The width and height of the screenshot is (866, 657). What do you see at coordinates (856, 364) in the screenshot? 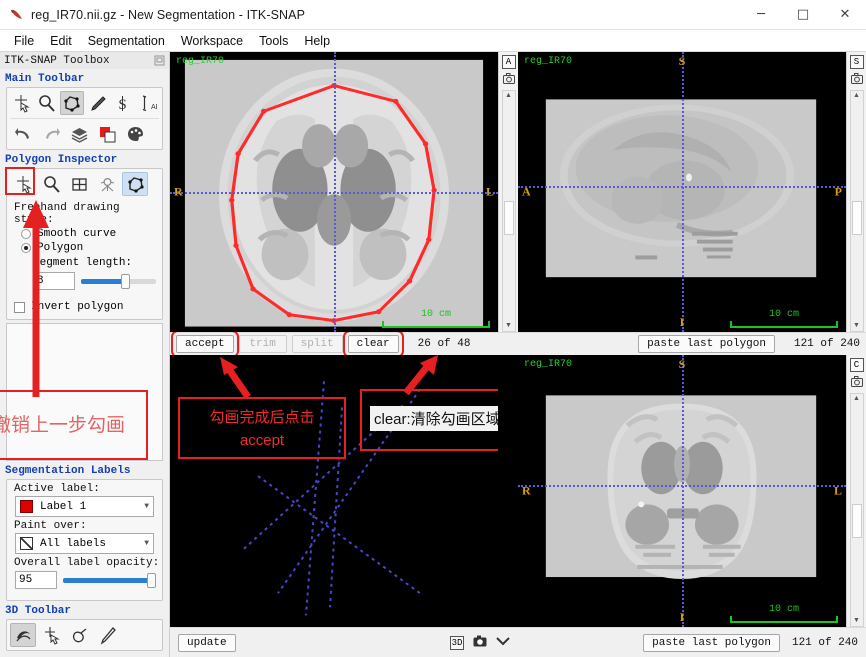
I see `coronal-badge: C` at bounding box center [856, 364].